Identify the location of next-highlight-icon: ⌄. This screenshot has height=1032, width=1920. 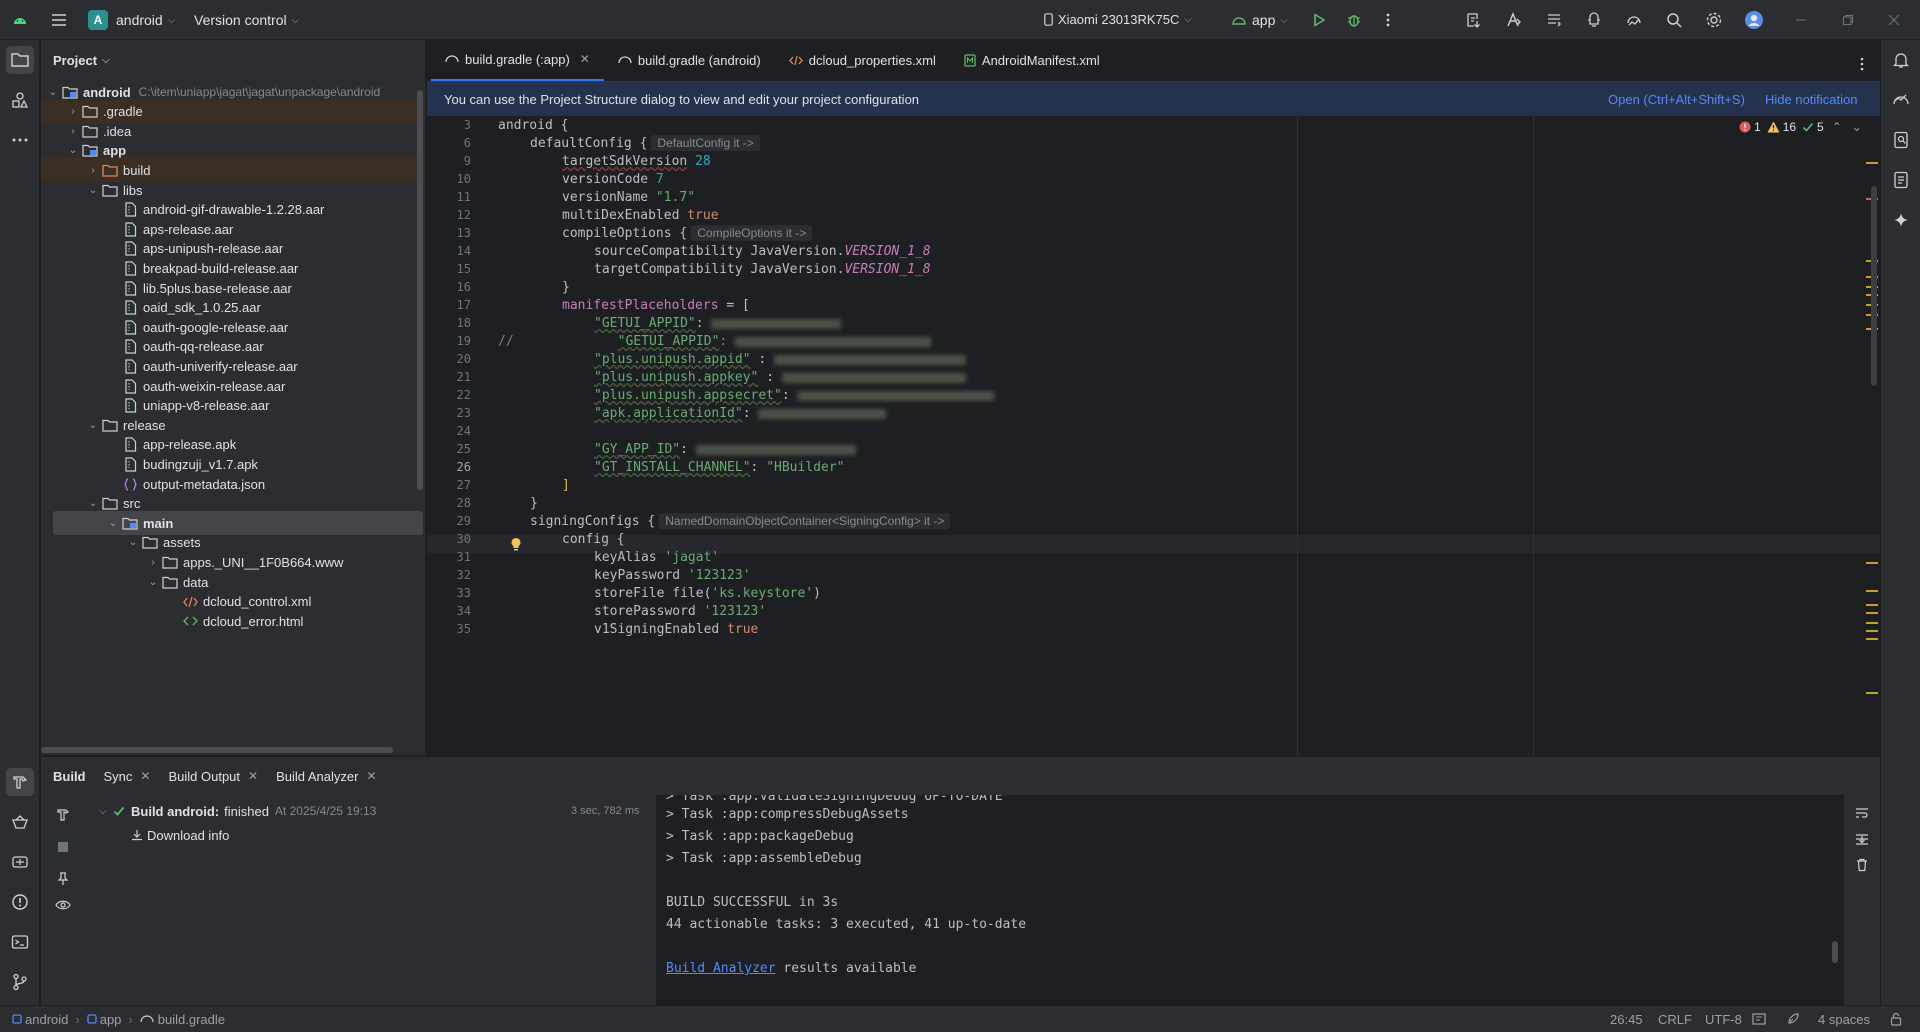
(1857, 127).